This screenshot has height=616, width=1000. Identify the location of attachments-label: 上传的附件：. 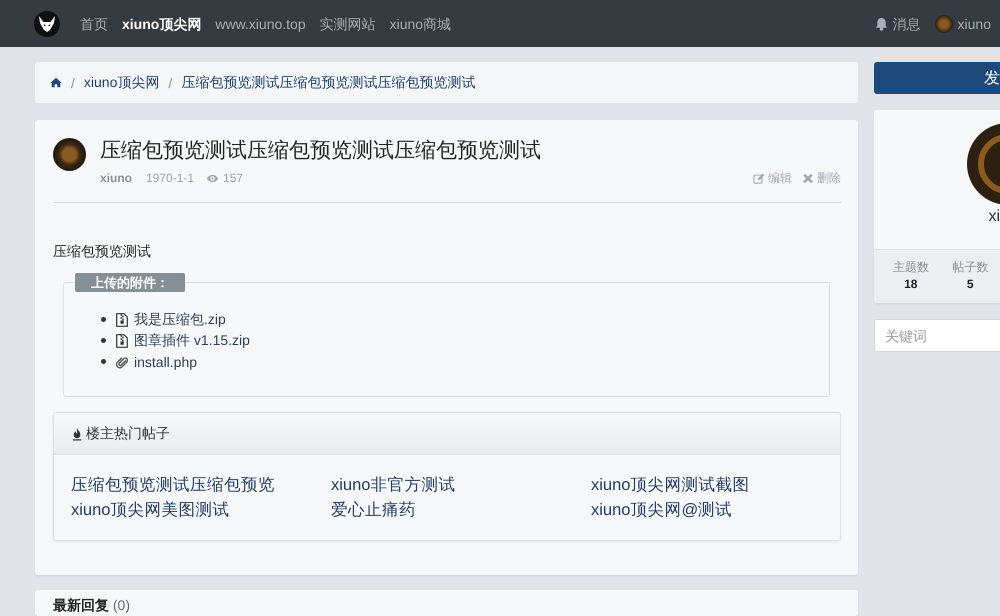
(130, 282).